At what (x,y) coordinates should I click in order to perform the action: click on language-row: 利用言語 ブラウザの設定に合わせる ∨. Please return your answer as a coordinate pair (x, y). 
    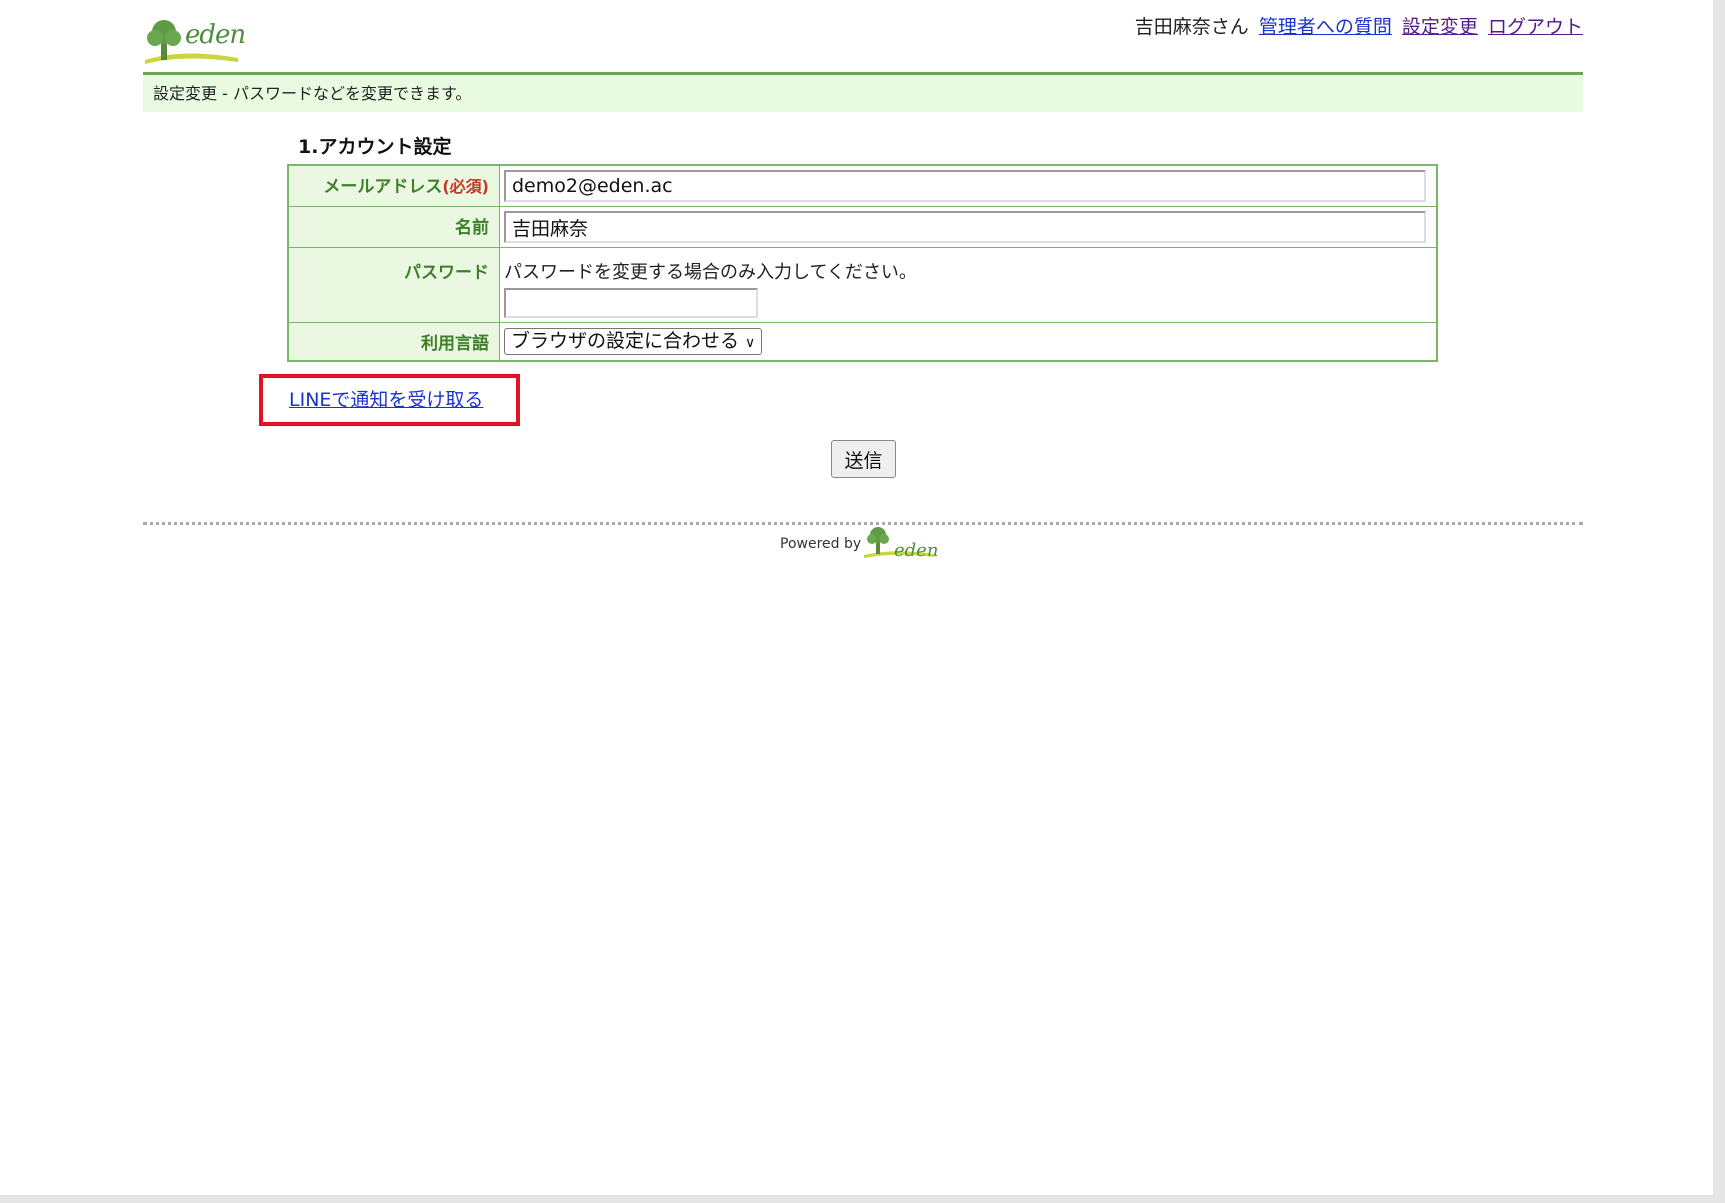
    Looking at the image, I should click on (862, 342).